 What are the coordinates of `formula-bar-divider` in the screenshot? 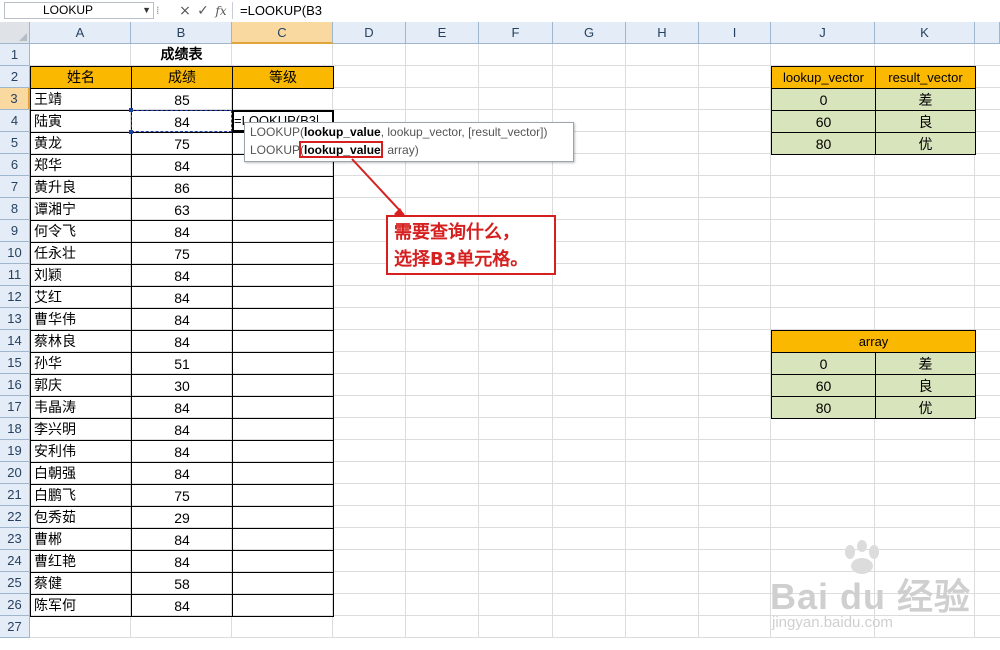 It's located at (232, 10).